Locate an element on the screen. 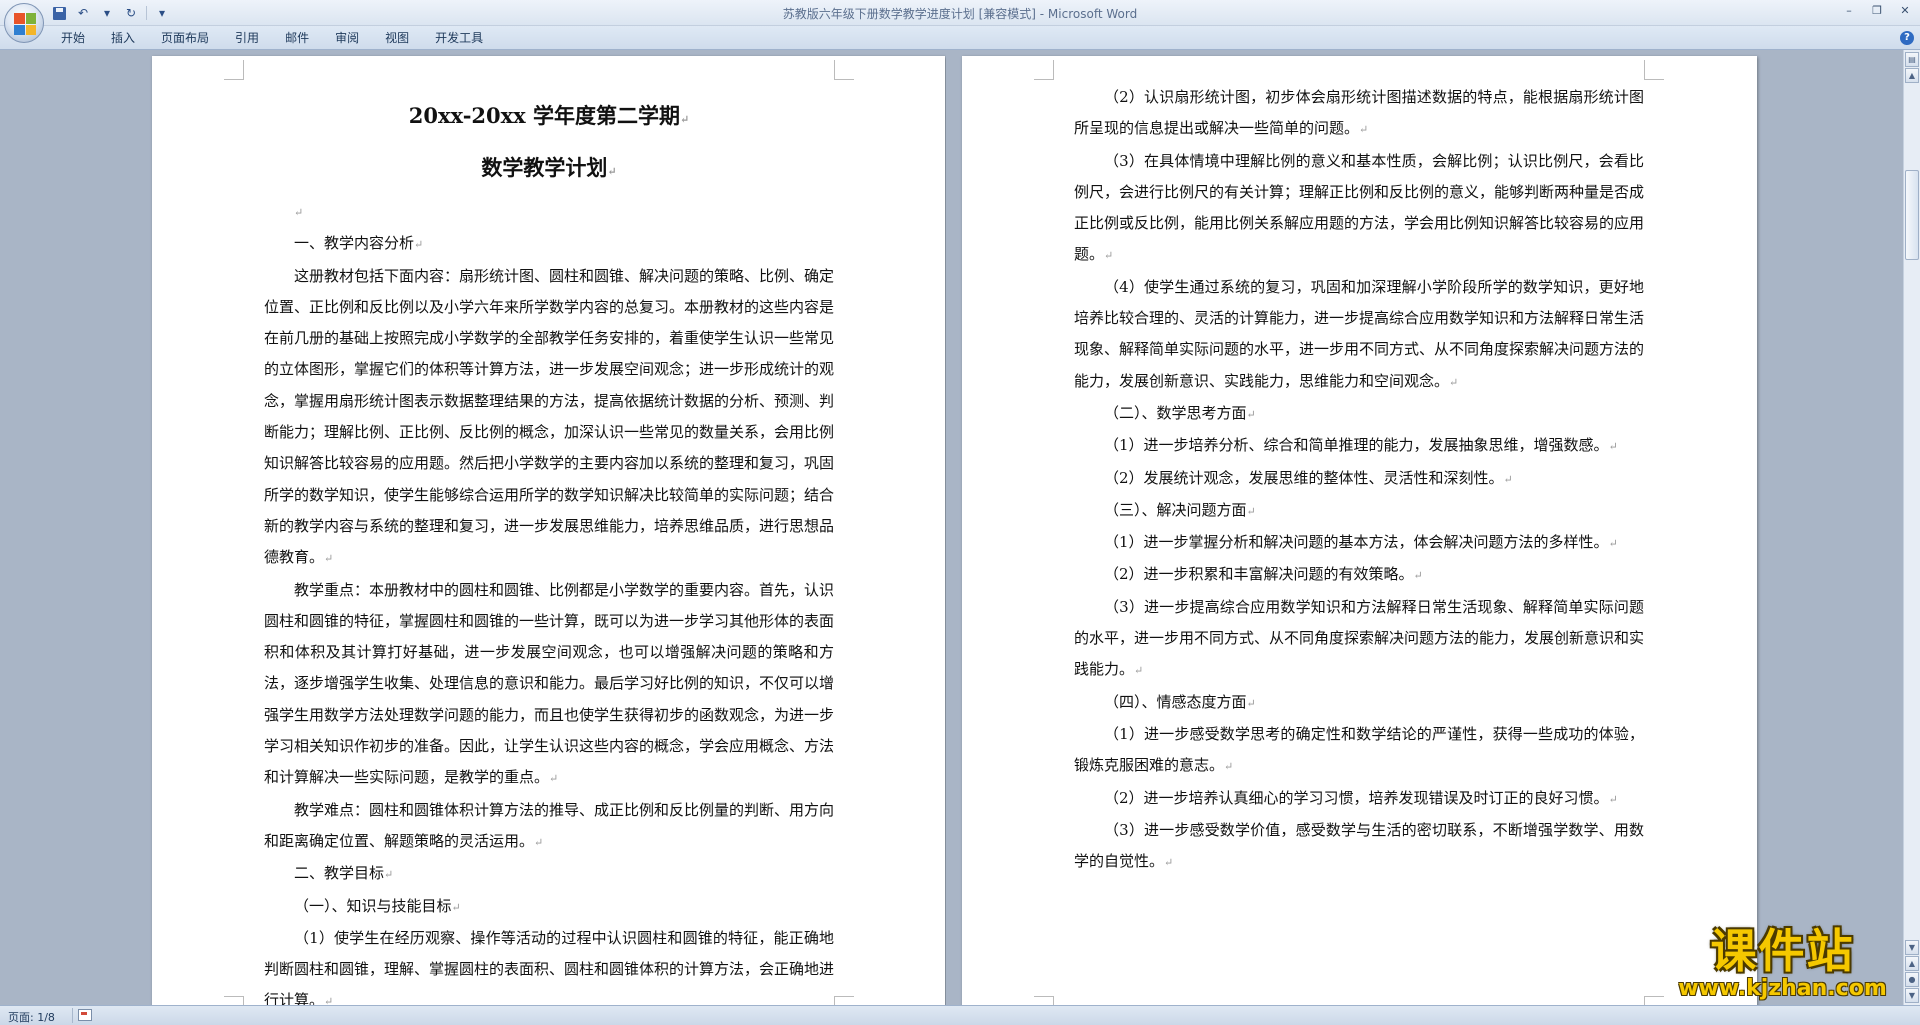  select-browse-object-button: ● is located at coordinates (1912, 979).